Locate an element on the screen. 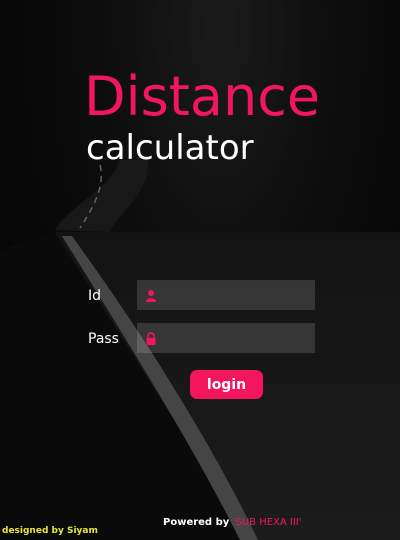 This screenshot has height=540, width=400. login-button: login is located at coordinates (226, 384).